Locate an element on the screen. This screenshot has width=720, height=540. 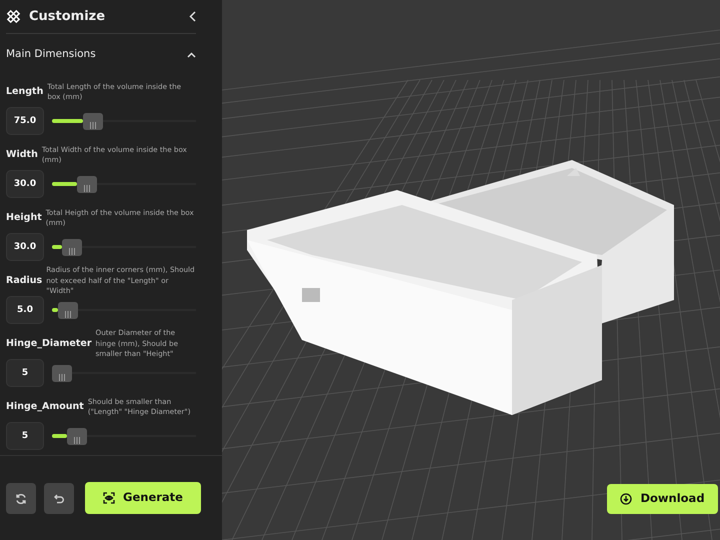
generate-button: Generate is located at coordinates (143, 498).